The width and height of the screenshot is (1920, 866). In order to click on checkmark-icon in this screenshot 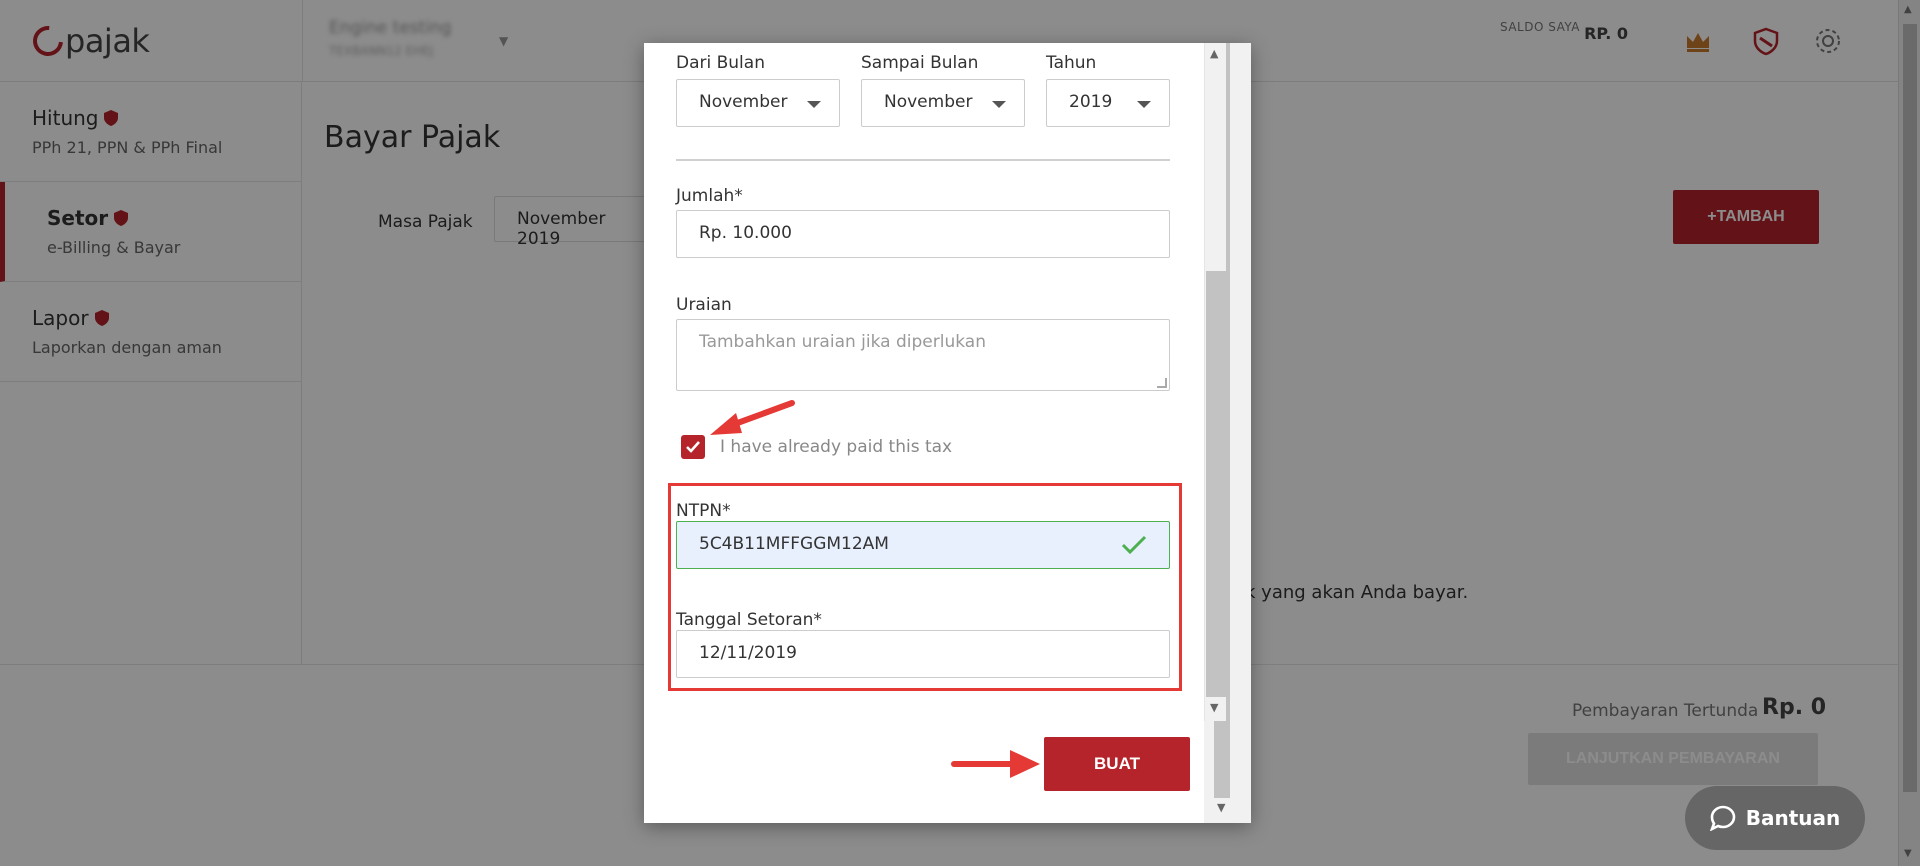, I will do `click(693, 447)`.